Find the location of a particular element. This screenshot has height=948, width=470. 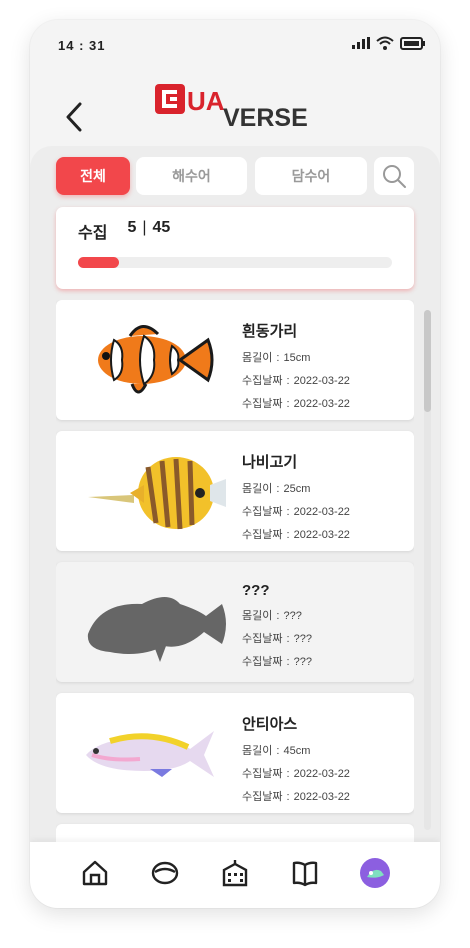

fish-length-value: 45cm is located at coordinates (297, 751).